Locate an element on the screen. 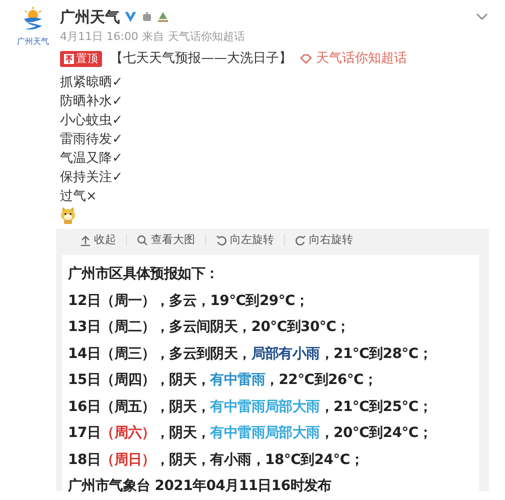  view-large-button: 查看大图 is located at coordinates (166, 240).